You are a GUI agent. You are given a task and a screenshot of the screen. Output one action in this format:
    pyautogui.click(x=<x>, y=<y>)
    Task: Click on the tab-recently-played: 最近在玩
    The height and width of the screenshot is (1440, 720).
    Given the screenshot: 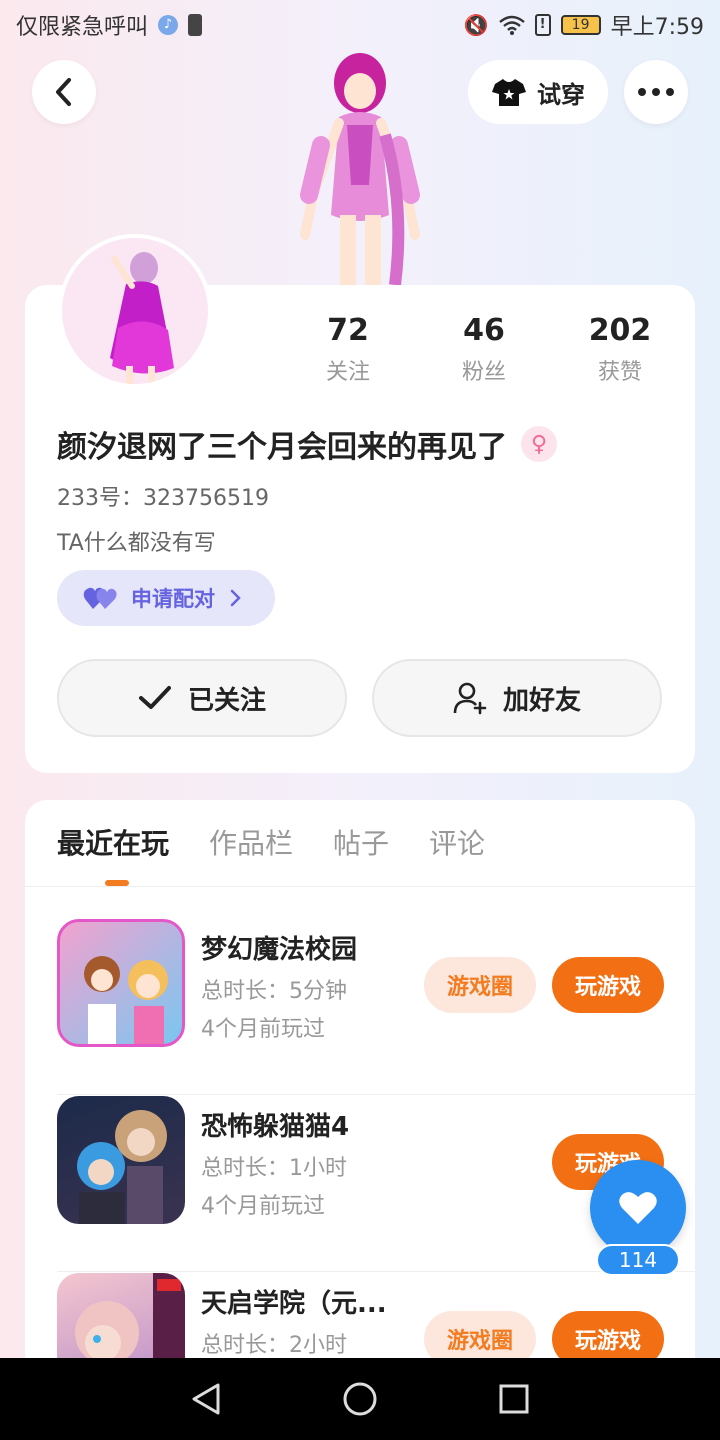 What is the action you would take?
    pyautogui.click(x=113, y=842)
    